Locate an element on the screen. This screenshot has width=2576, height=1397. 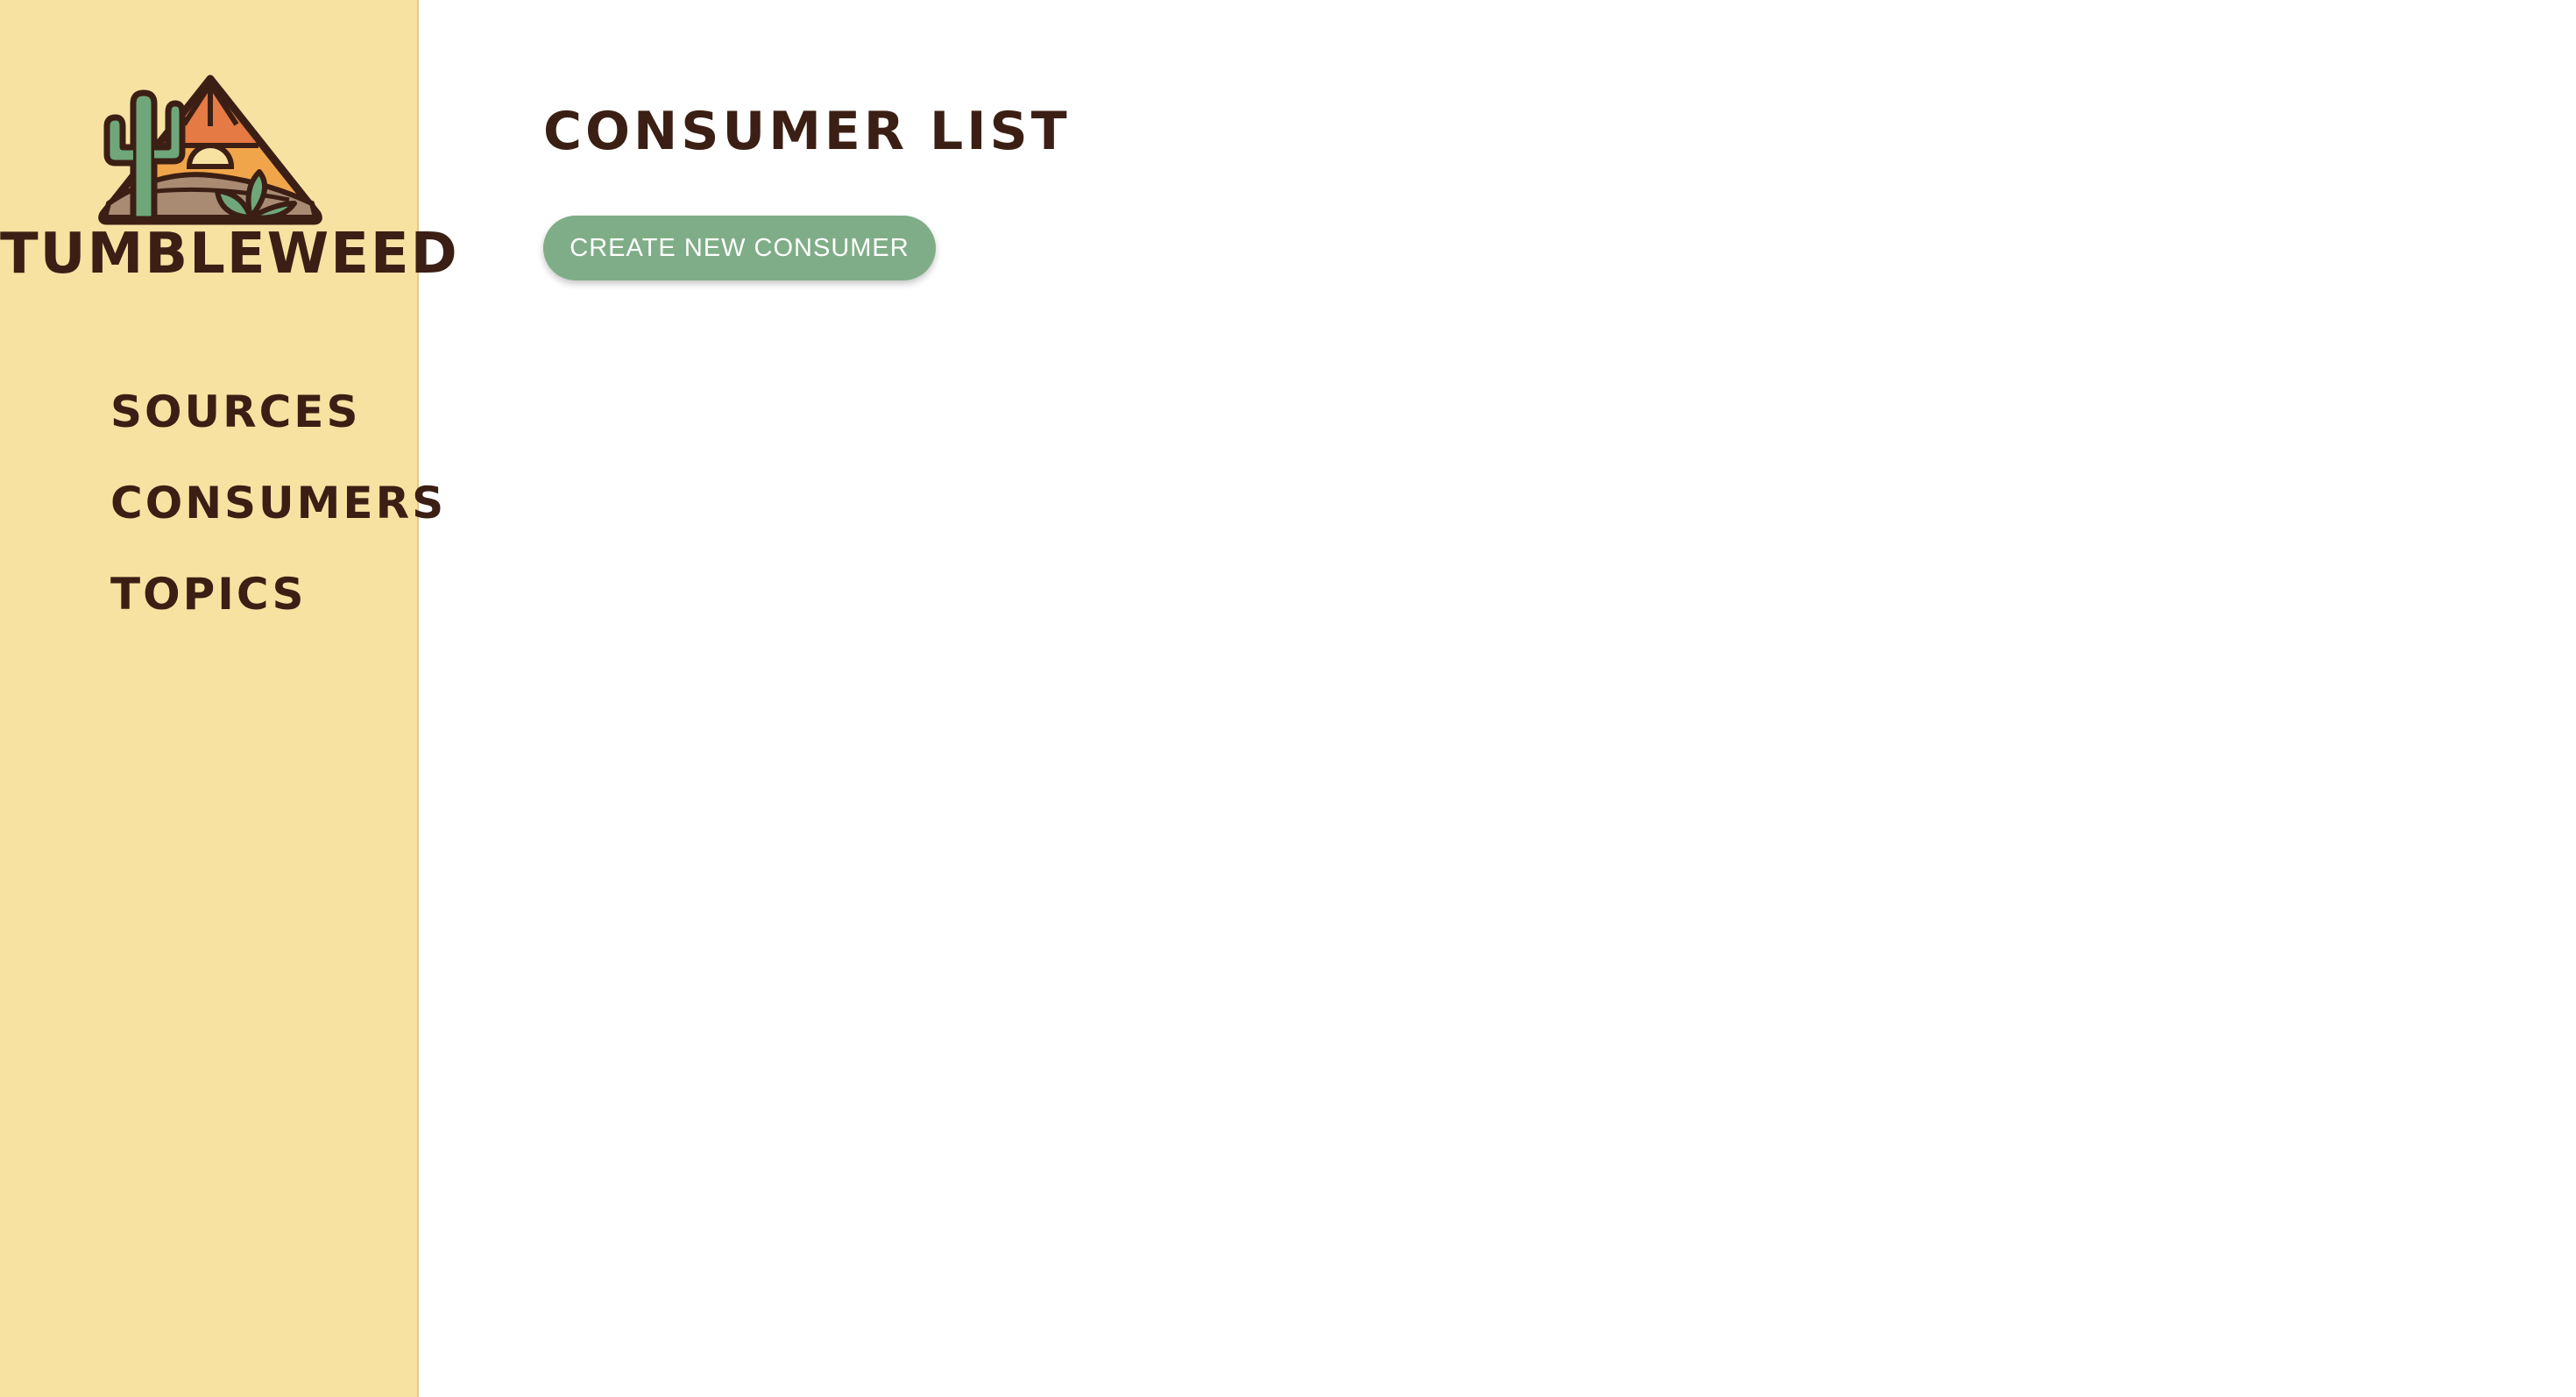
sidebar-nav: SOURCES CONSUMERS TOPICS is located at coordinates (278, 523).